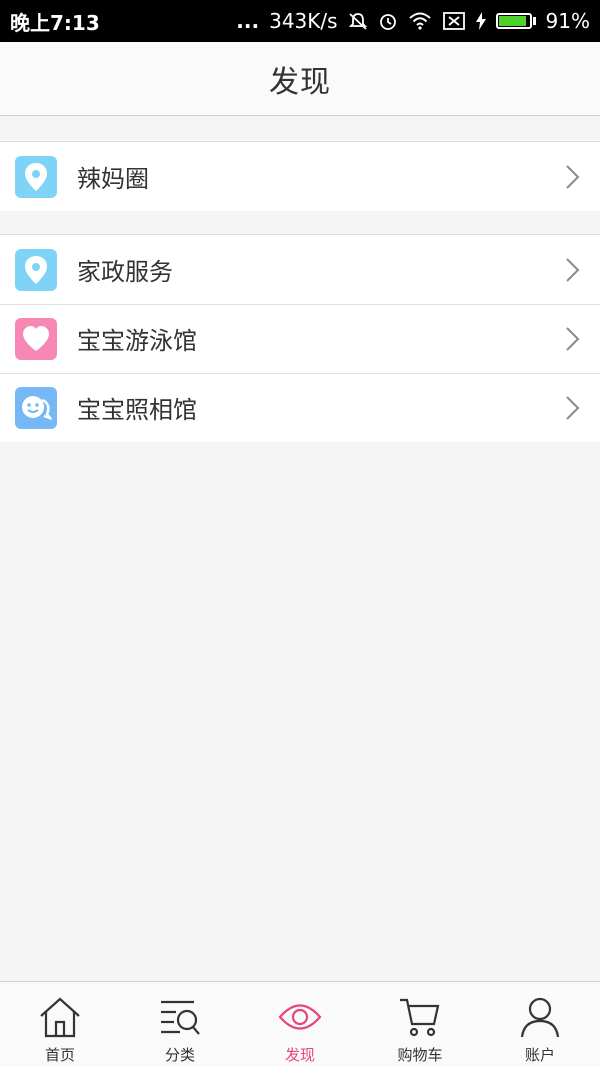 The image size is (600, 1067). I want to click on status-bar: 晚上7:13 ... 343K/s 91%, so click(300, 21).